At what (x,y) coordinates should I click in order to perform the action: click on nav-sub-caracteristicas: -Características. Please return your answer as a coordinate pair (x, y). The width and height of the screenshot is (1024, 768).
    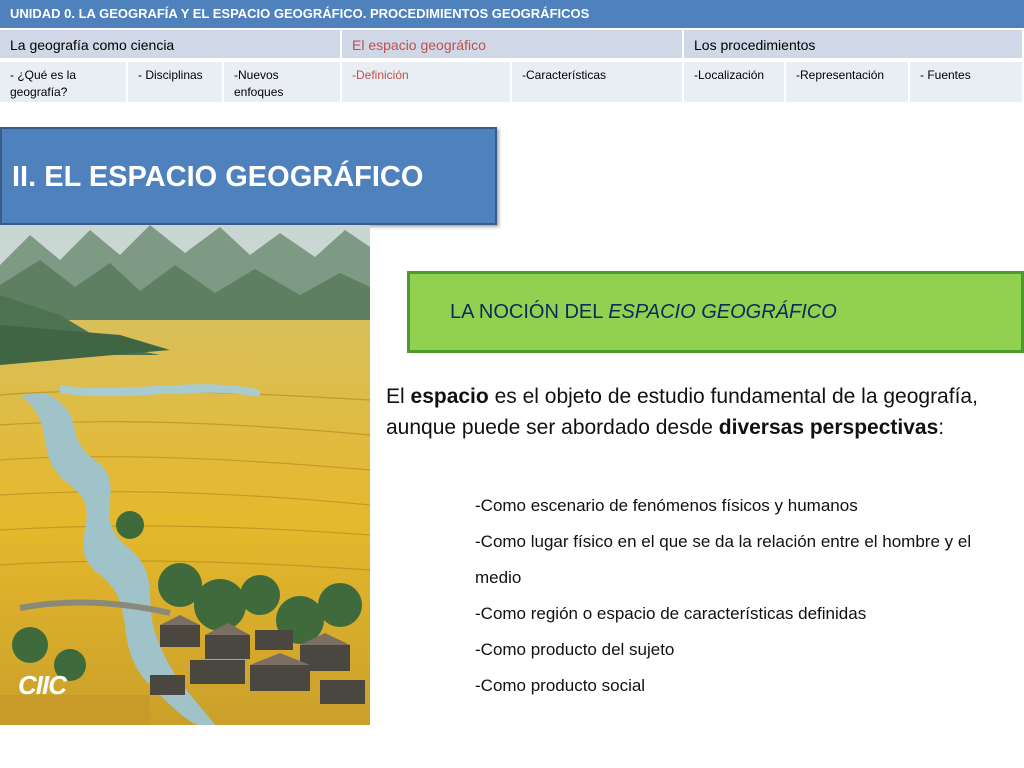
    Looking at the image, I should click on (598, 83).